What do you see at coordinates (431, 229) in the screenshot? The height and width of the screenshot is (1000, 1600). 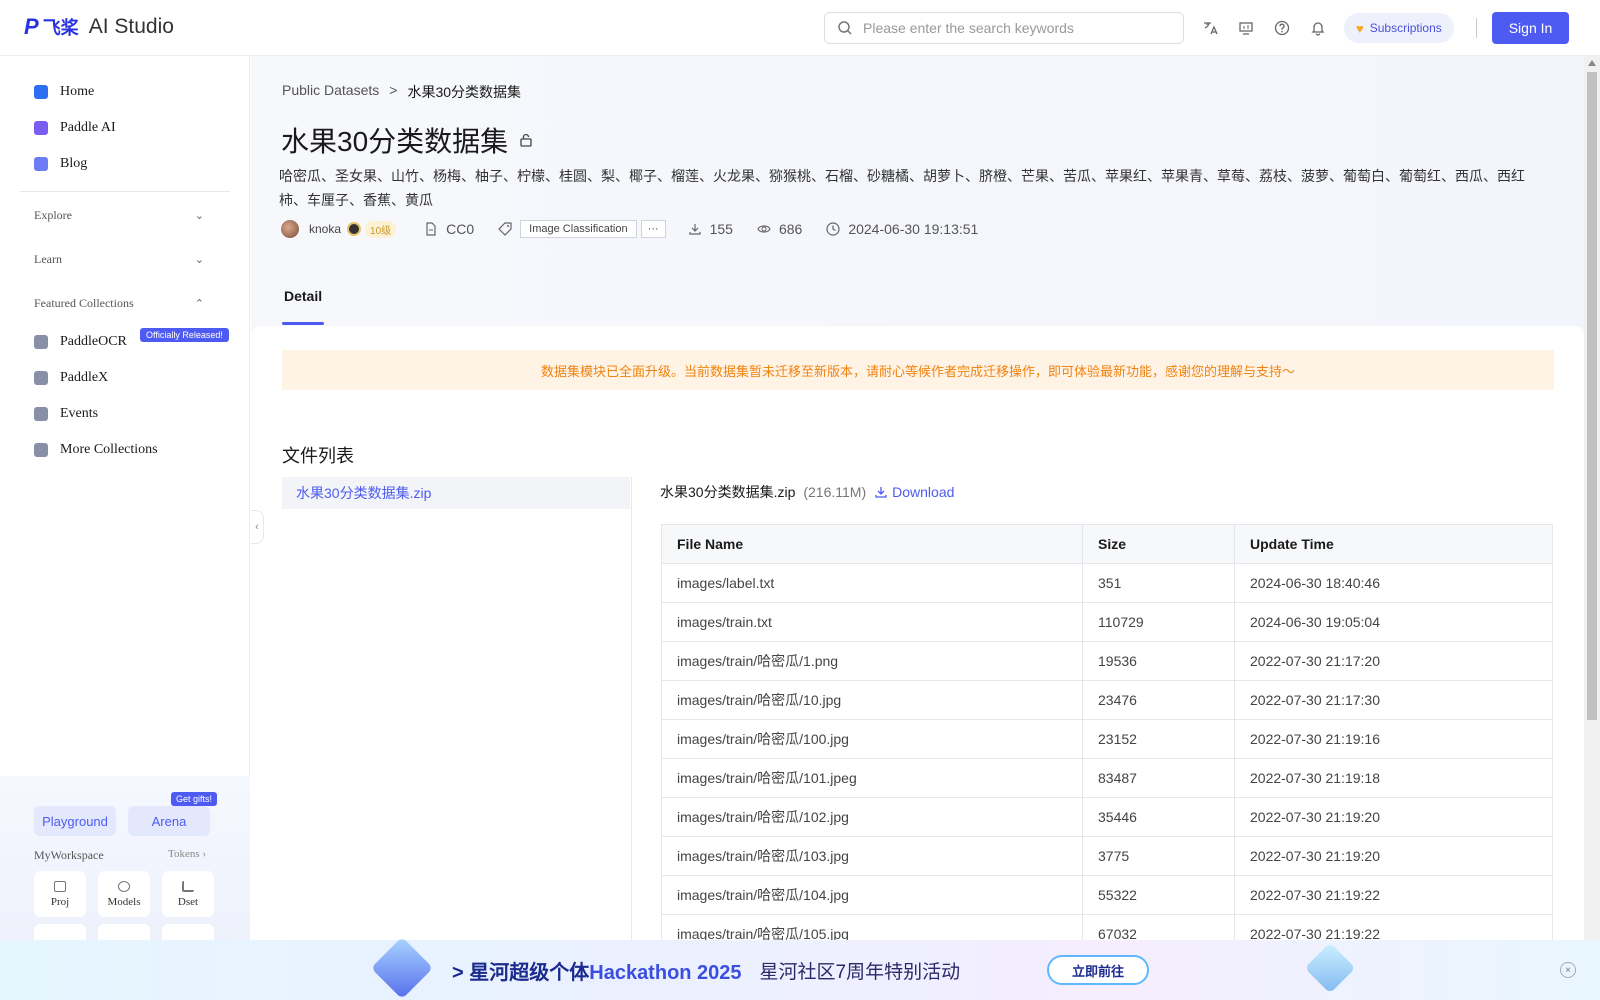 I see `document-icon` at bounding box center [431, 229].